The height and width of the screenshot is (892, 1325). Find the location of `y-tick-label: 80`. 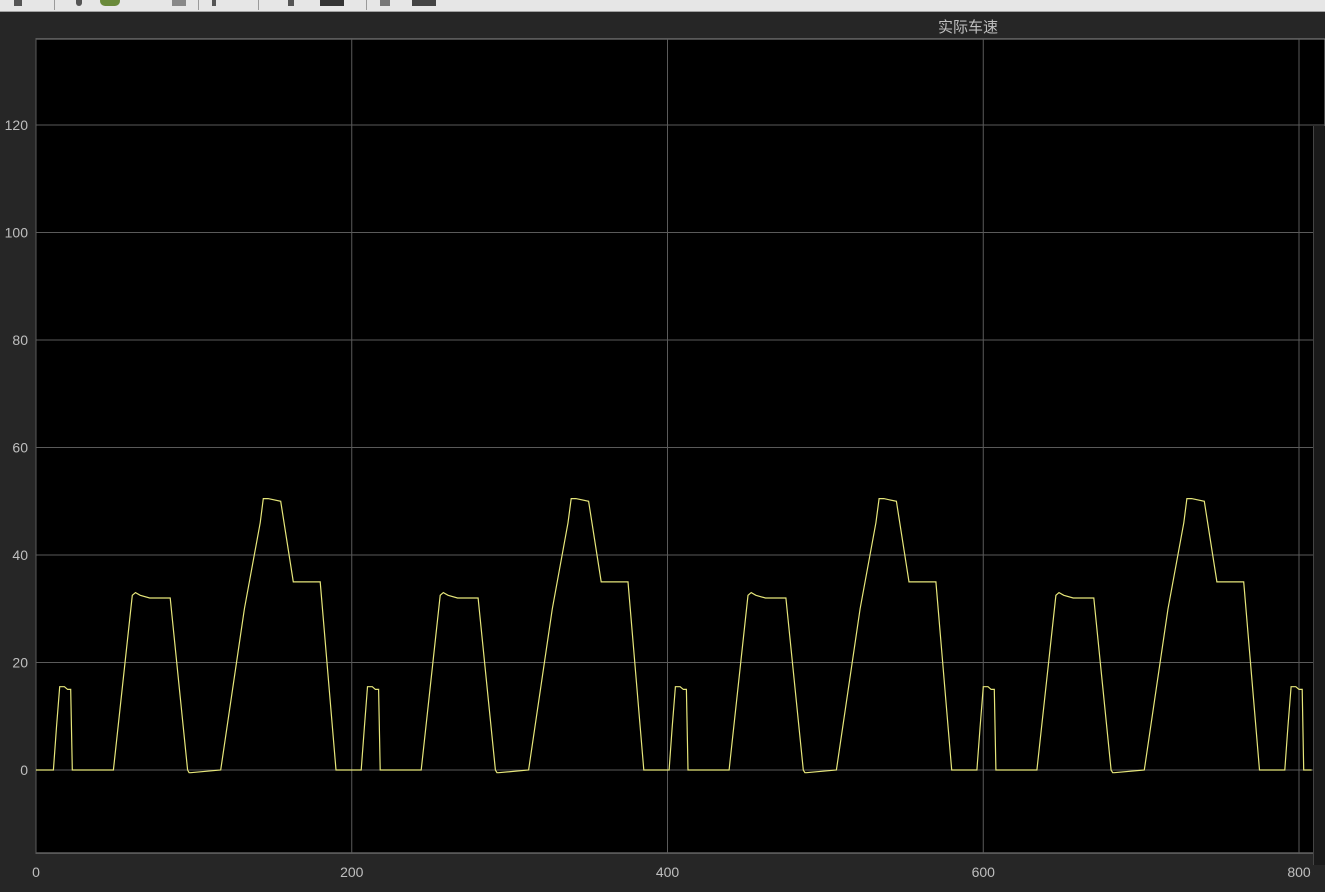

y-tick-label: 80 is located at coordinates (20, 340).